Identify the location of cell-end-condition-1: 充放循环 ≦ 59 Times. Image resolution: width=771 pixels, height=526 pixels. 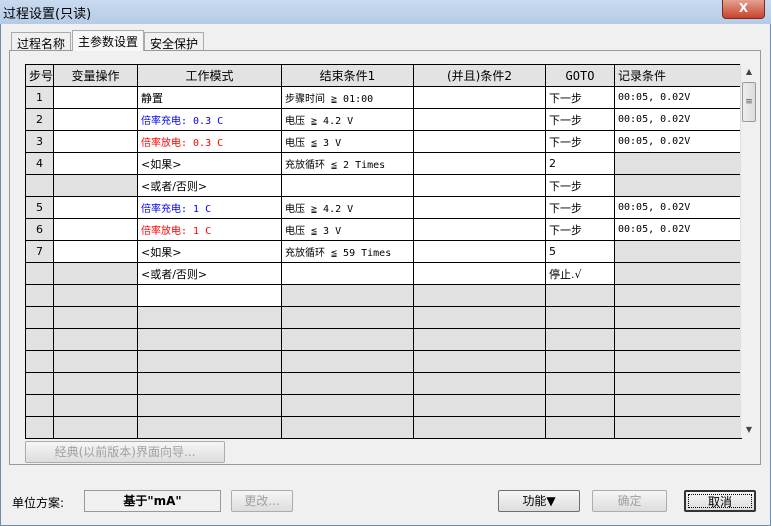
(347, 251).